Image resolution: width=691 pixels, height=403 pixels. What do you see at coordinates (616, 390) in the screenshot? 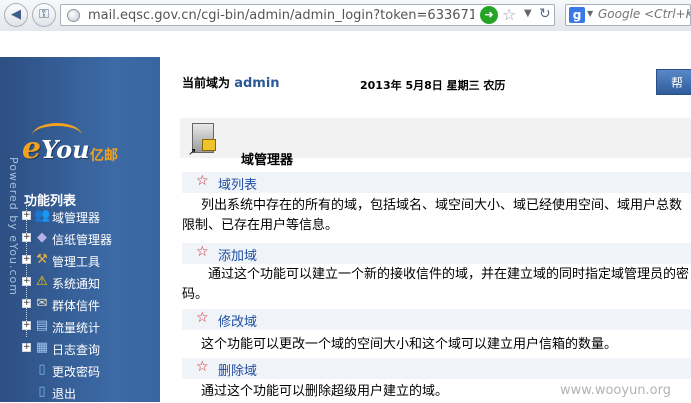
I see `watermark-text: www.wooyun.org` at bounding box center [616, 390].